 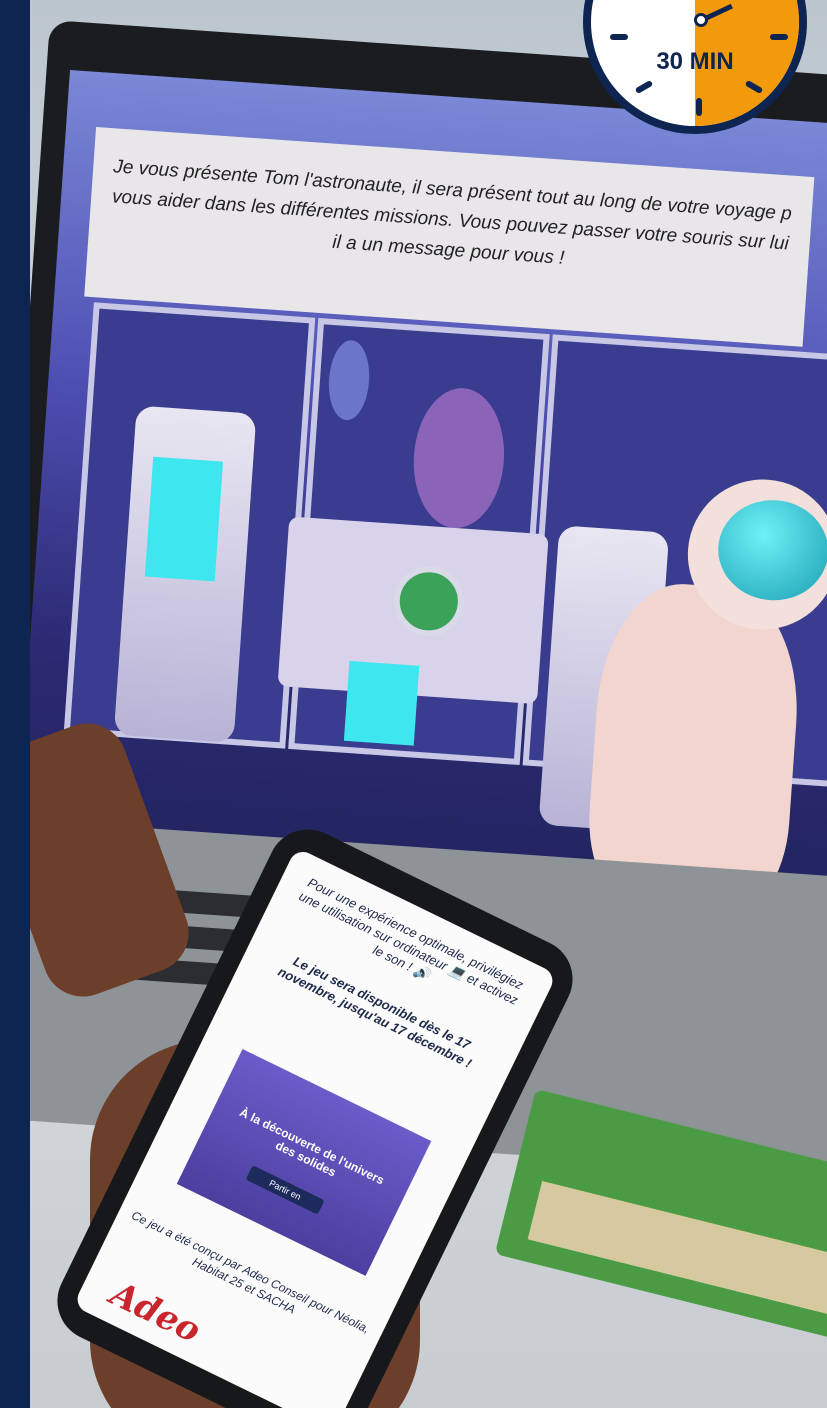 What do you see at coordinates (701, 20) in the screenshot?
I see `timer-center-icon` at bounding box center [701, 20].